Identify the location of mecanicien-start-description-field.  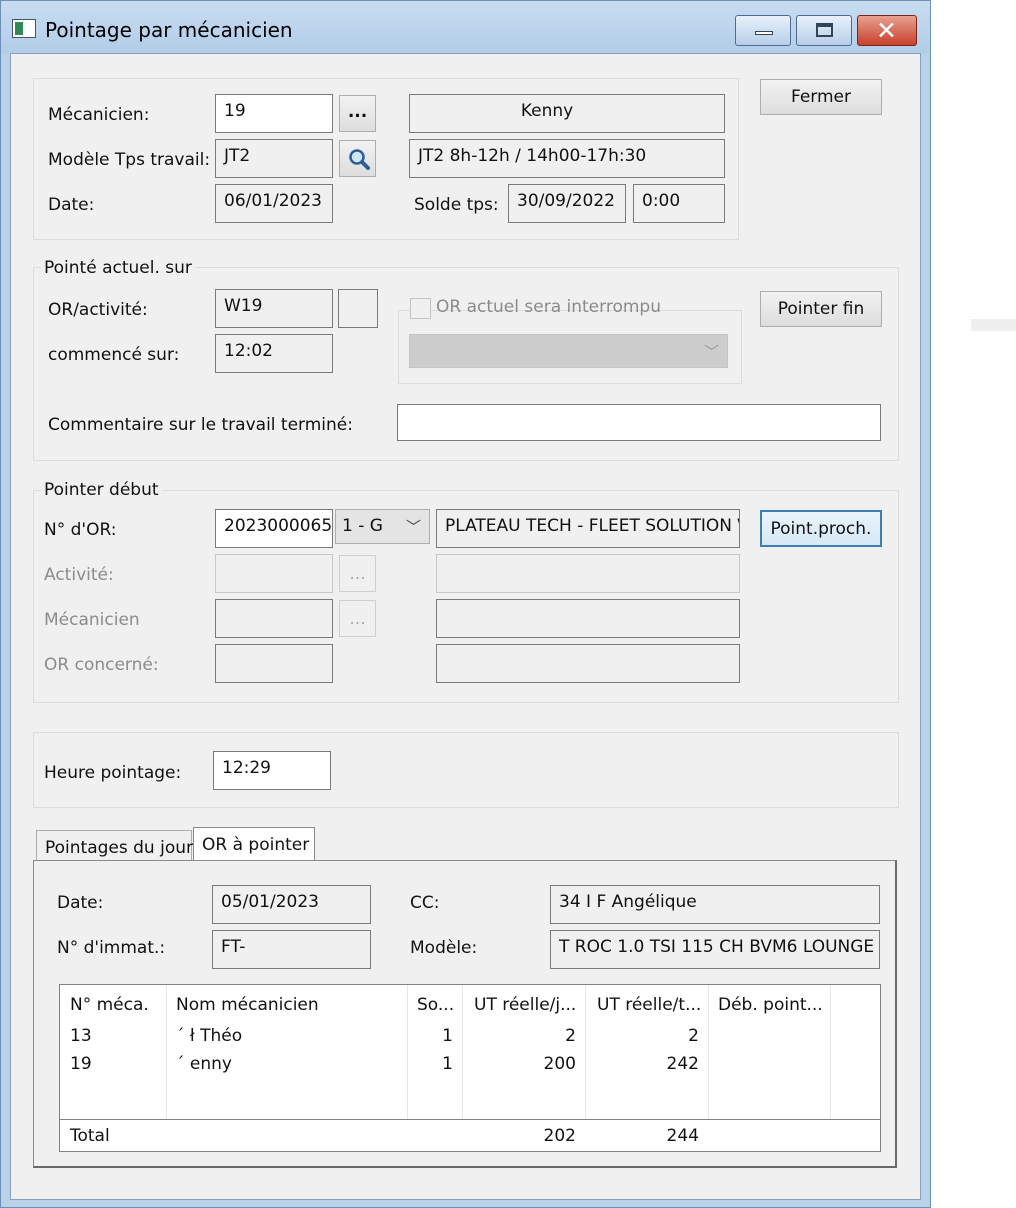
(588, 618).